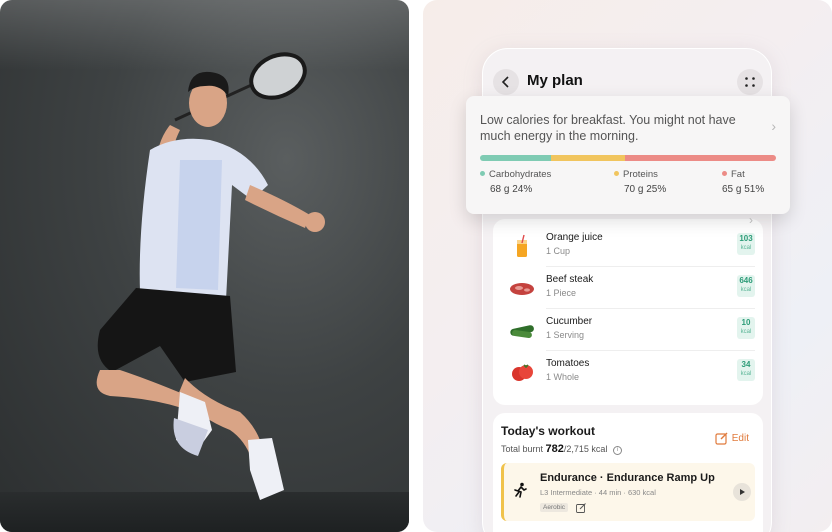 The image size is (832, 532). What do you see at coordinates (482, 173) in the screenshot?
I see `carbohydrates-dot` at bounding box center [482, 173].